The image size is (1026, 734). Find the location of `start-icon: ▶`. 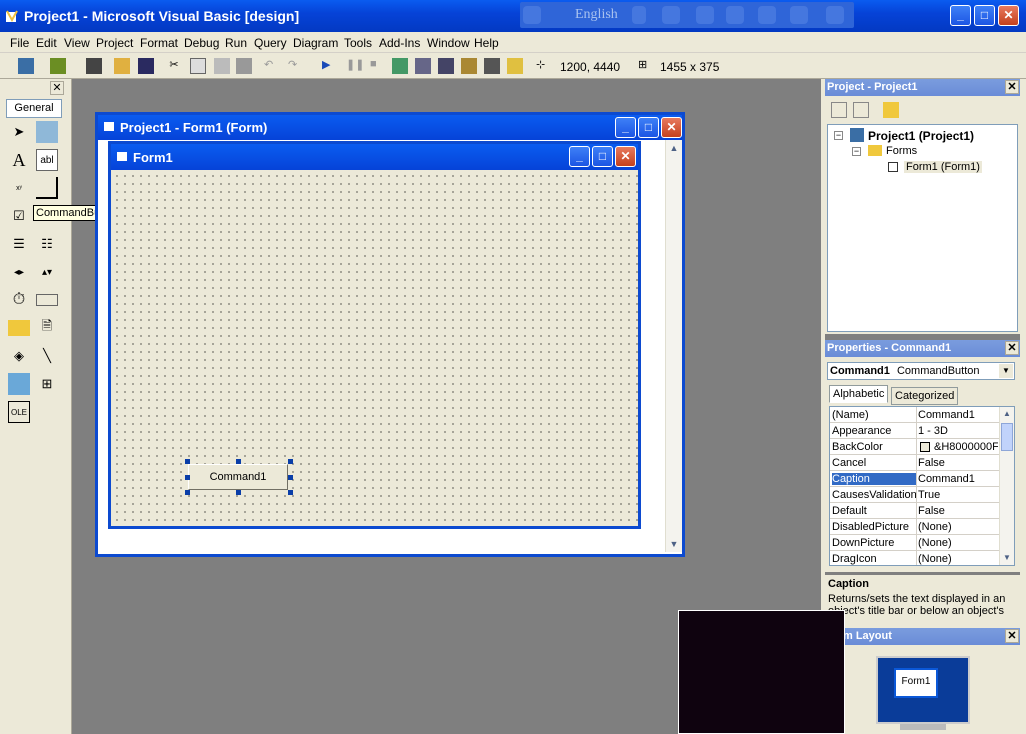

start-icon: ▶ is located at coordinates (330, 66).